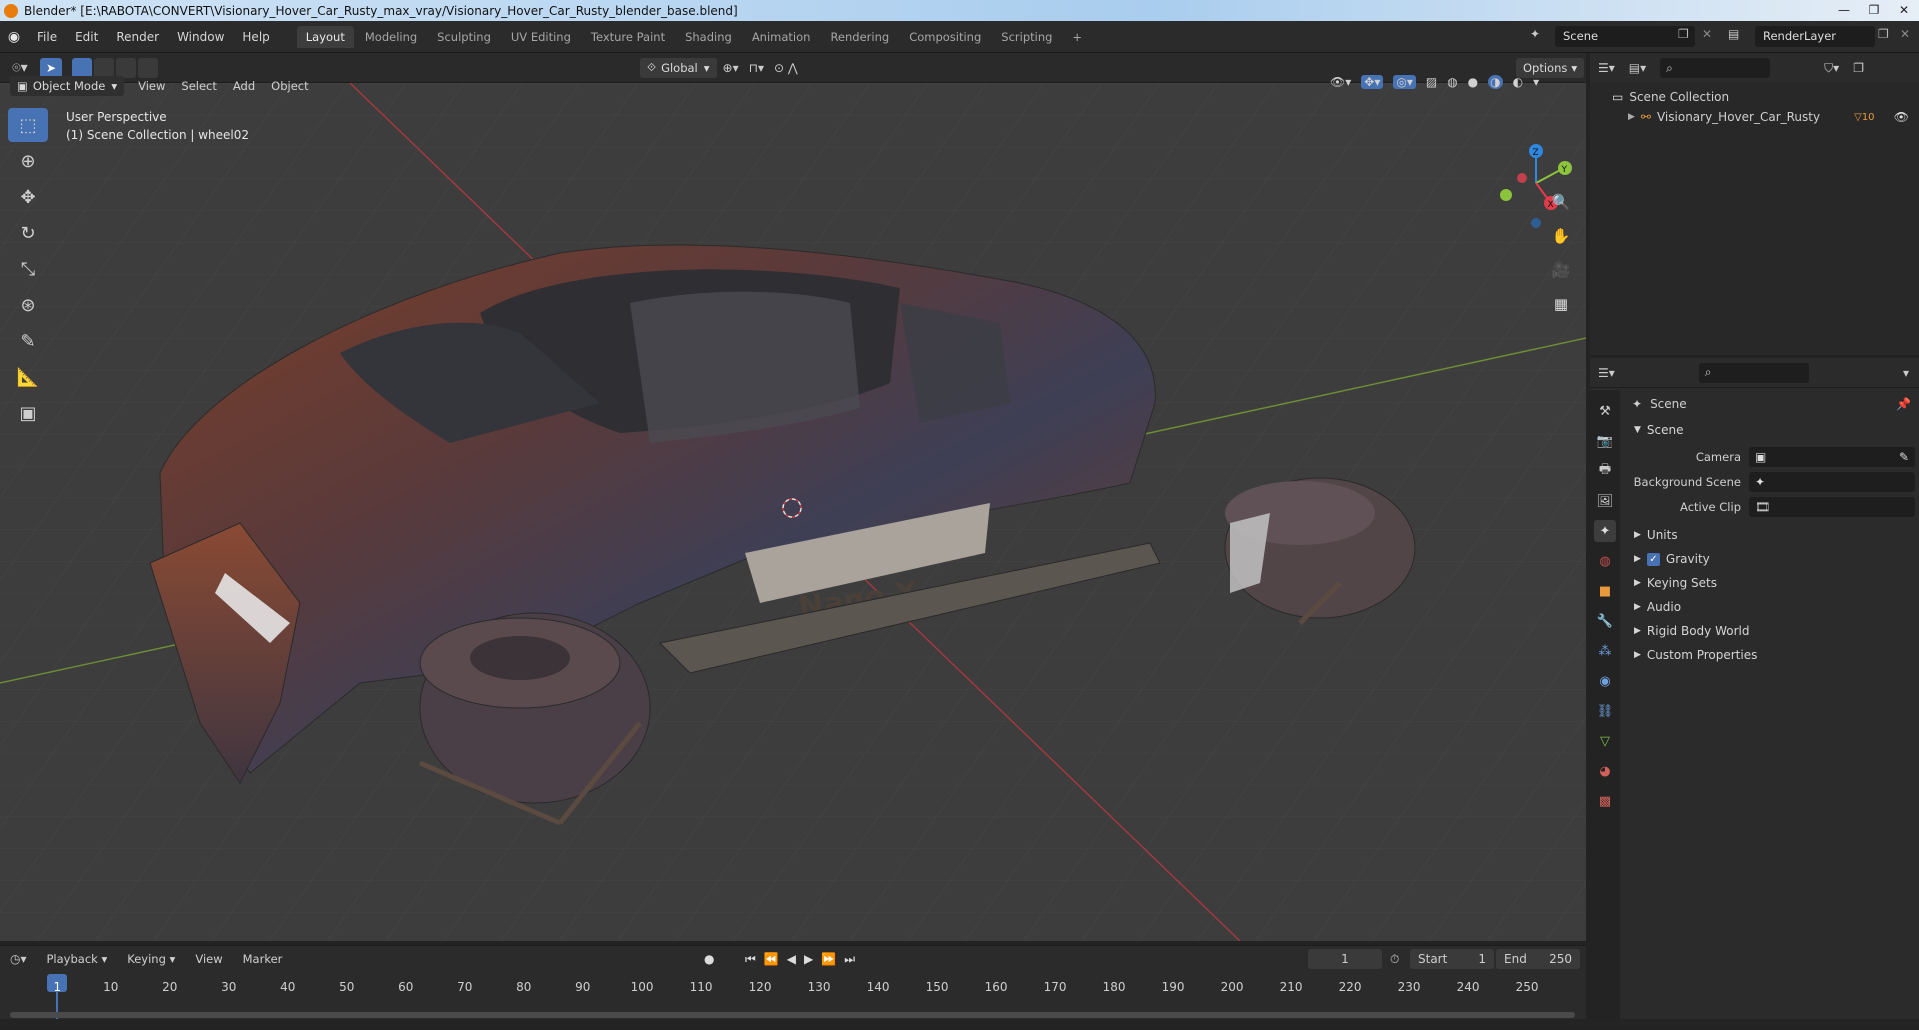  What do you see at coordinates (28, 125) in the screenshot?
I see `select-box-tool-icon: ⬚` at bounding box center [28, 125].